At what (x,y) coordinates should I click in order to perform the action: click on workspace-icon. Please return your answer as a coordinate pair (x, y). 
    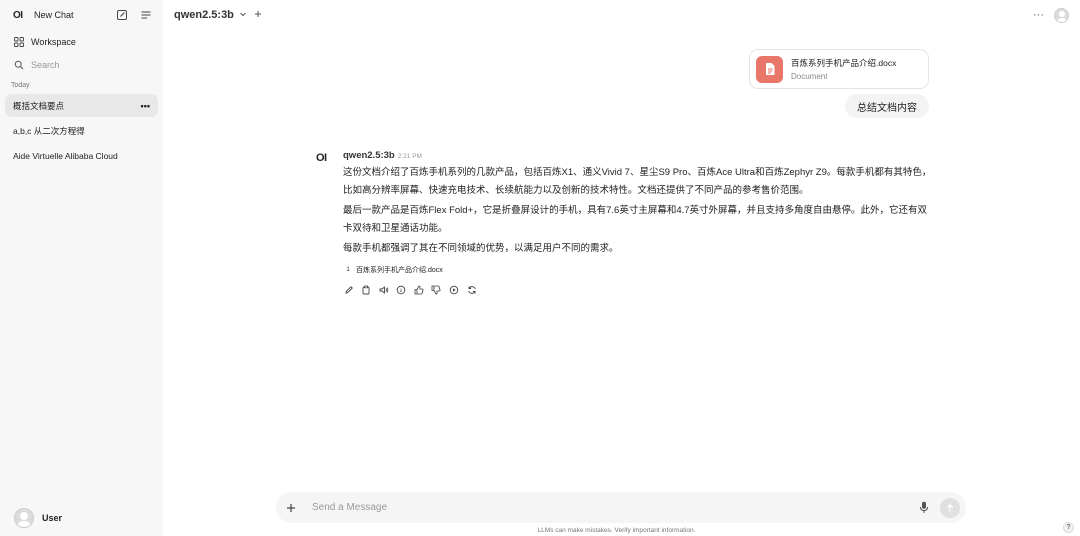
    Looking at the image, I should click on (18, 41).